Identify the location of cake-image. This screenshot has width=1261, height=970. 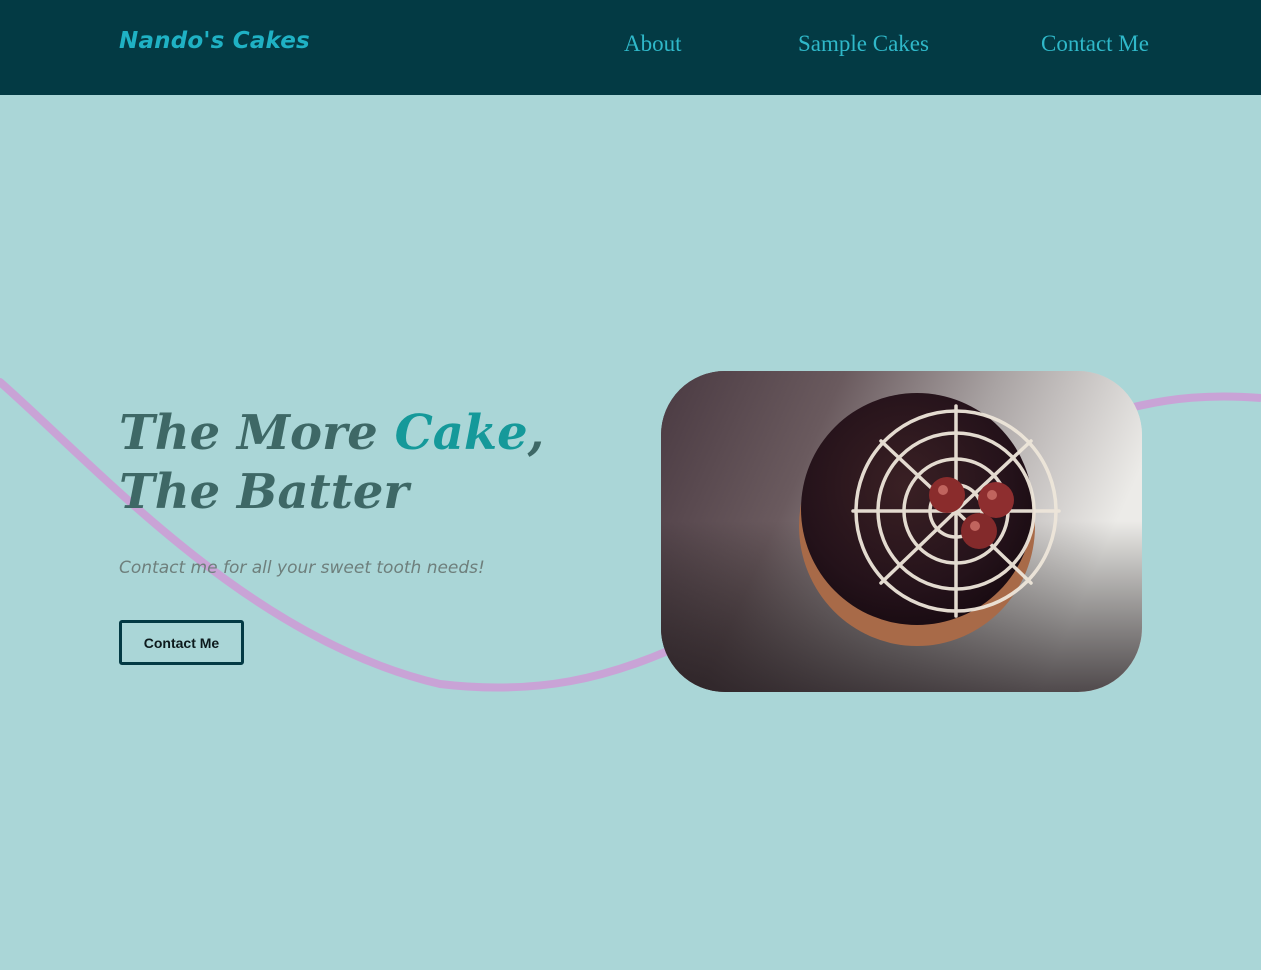
(901, 531).